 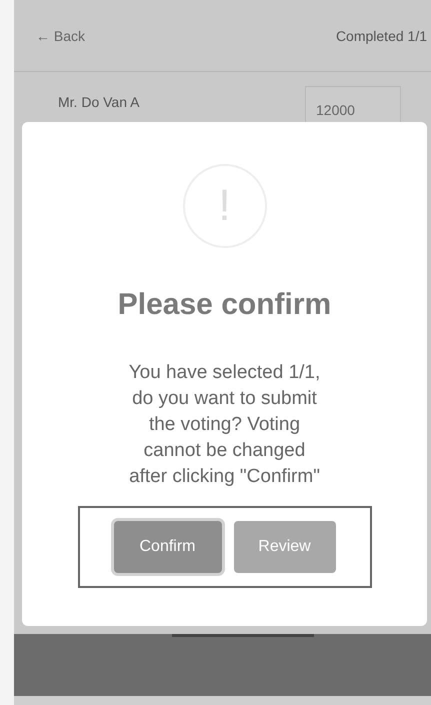 What do you see at coordinates (353, 104) in the screenshot?
I see `votes-field: 12000` at bounding box center [353, 104].